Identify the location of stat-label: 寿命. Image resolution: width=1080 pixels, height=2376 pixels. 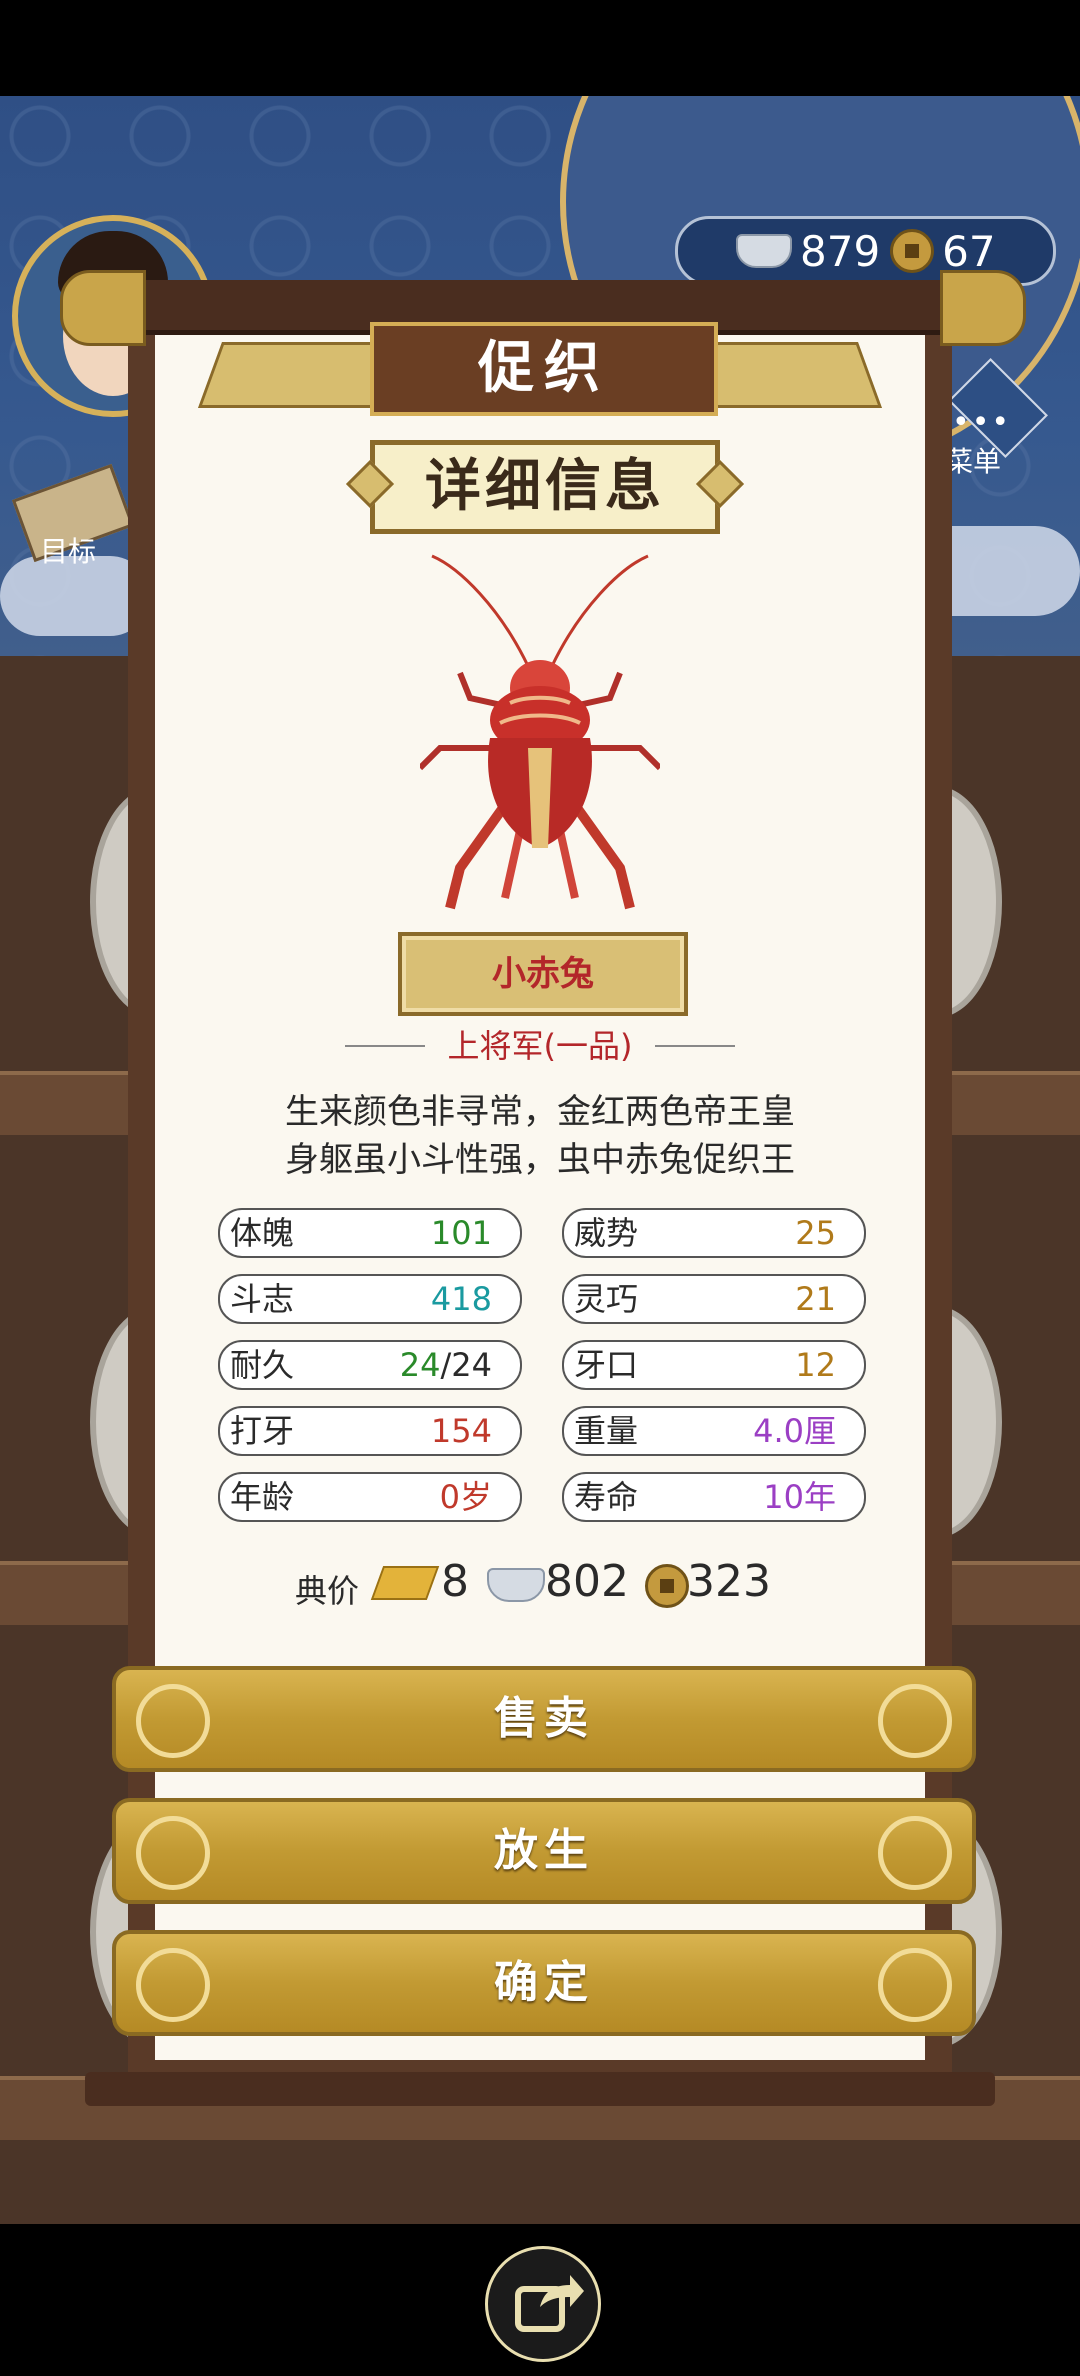
(606, 1497).